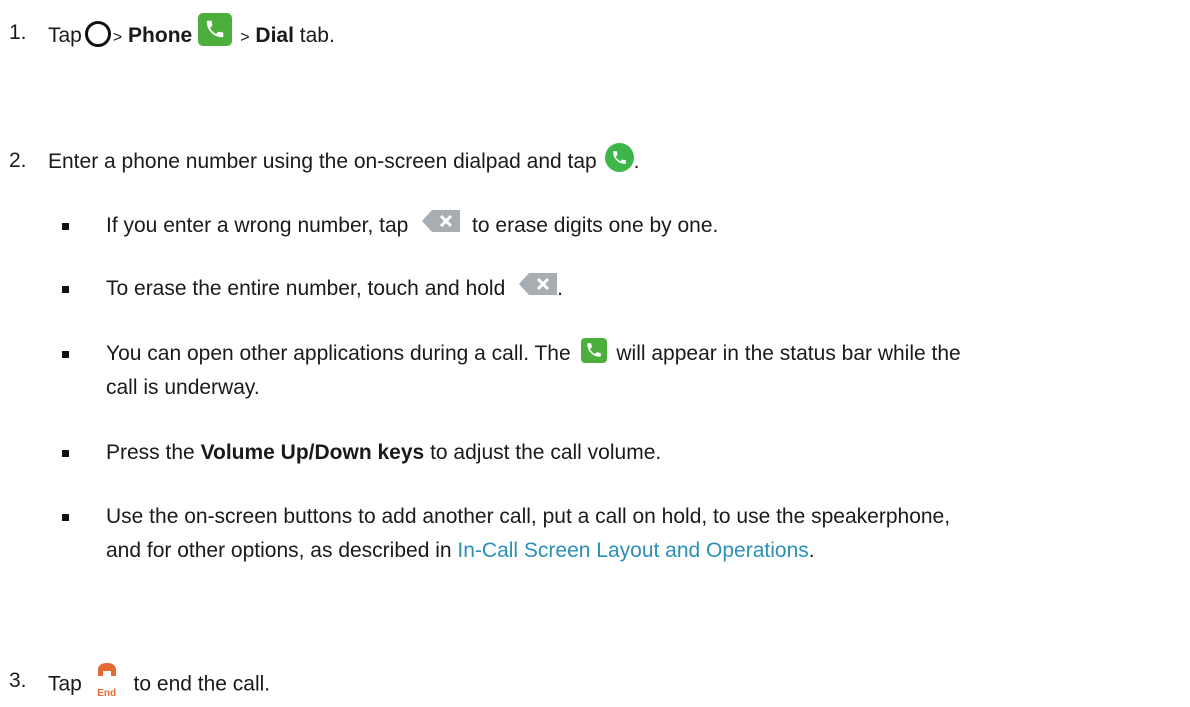  I want to click on bullet-text: and for other options, as described in, so click(279, 550).